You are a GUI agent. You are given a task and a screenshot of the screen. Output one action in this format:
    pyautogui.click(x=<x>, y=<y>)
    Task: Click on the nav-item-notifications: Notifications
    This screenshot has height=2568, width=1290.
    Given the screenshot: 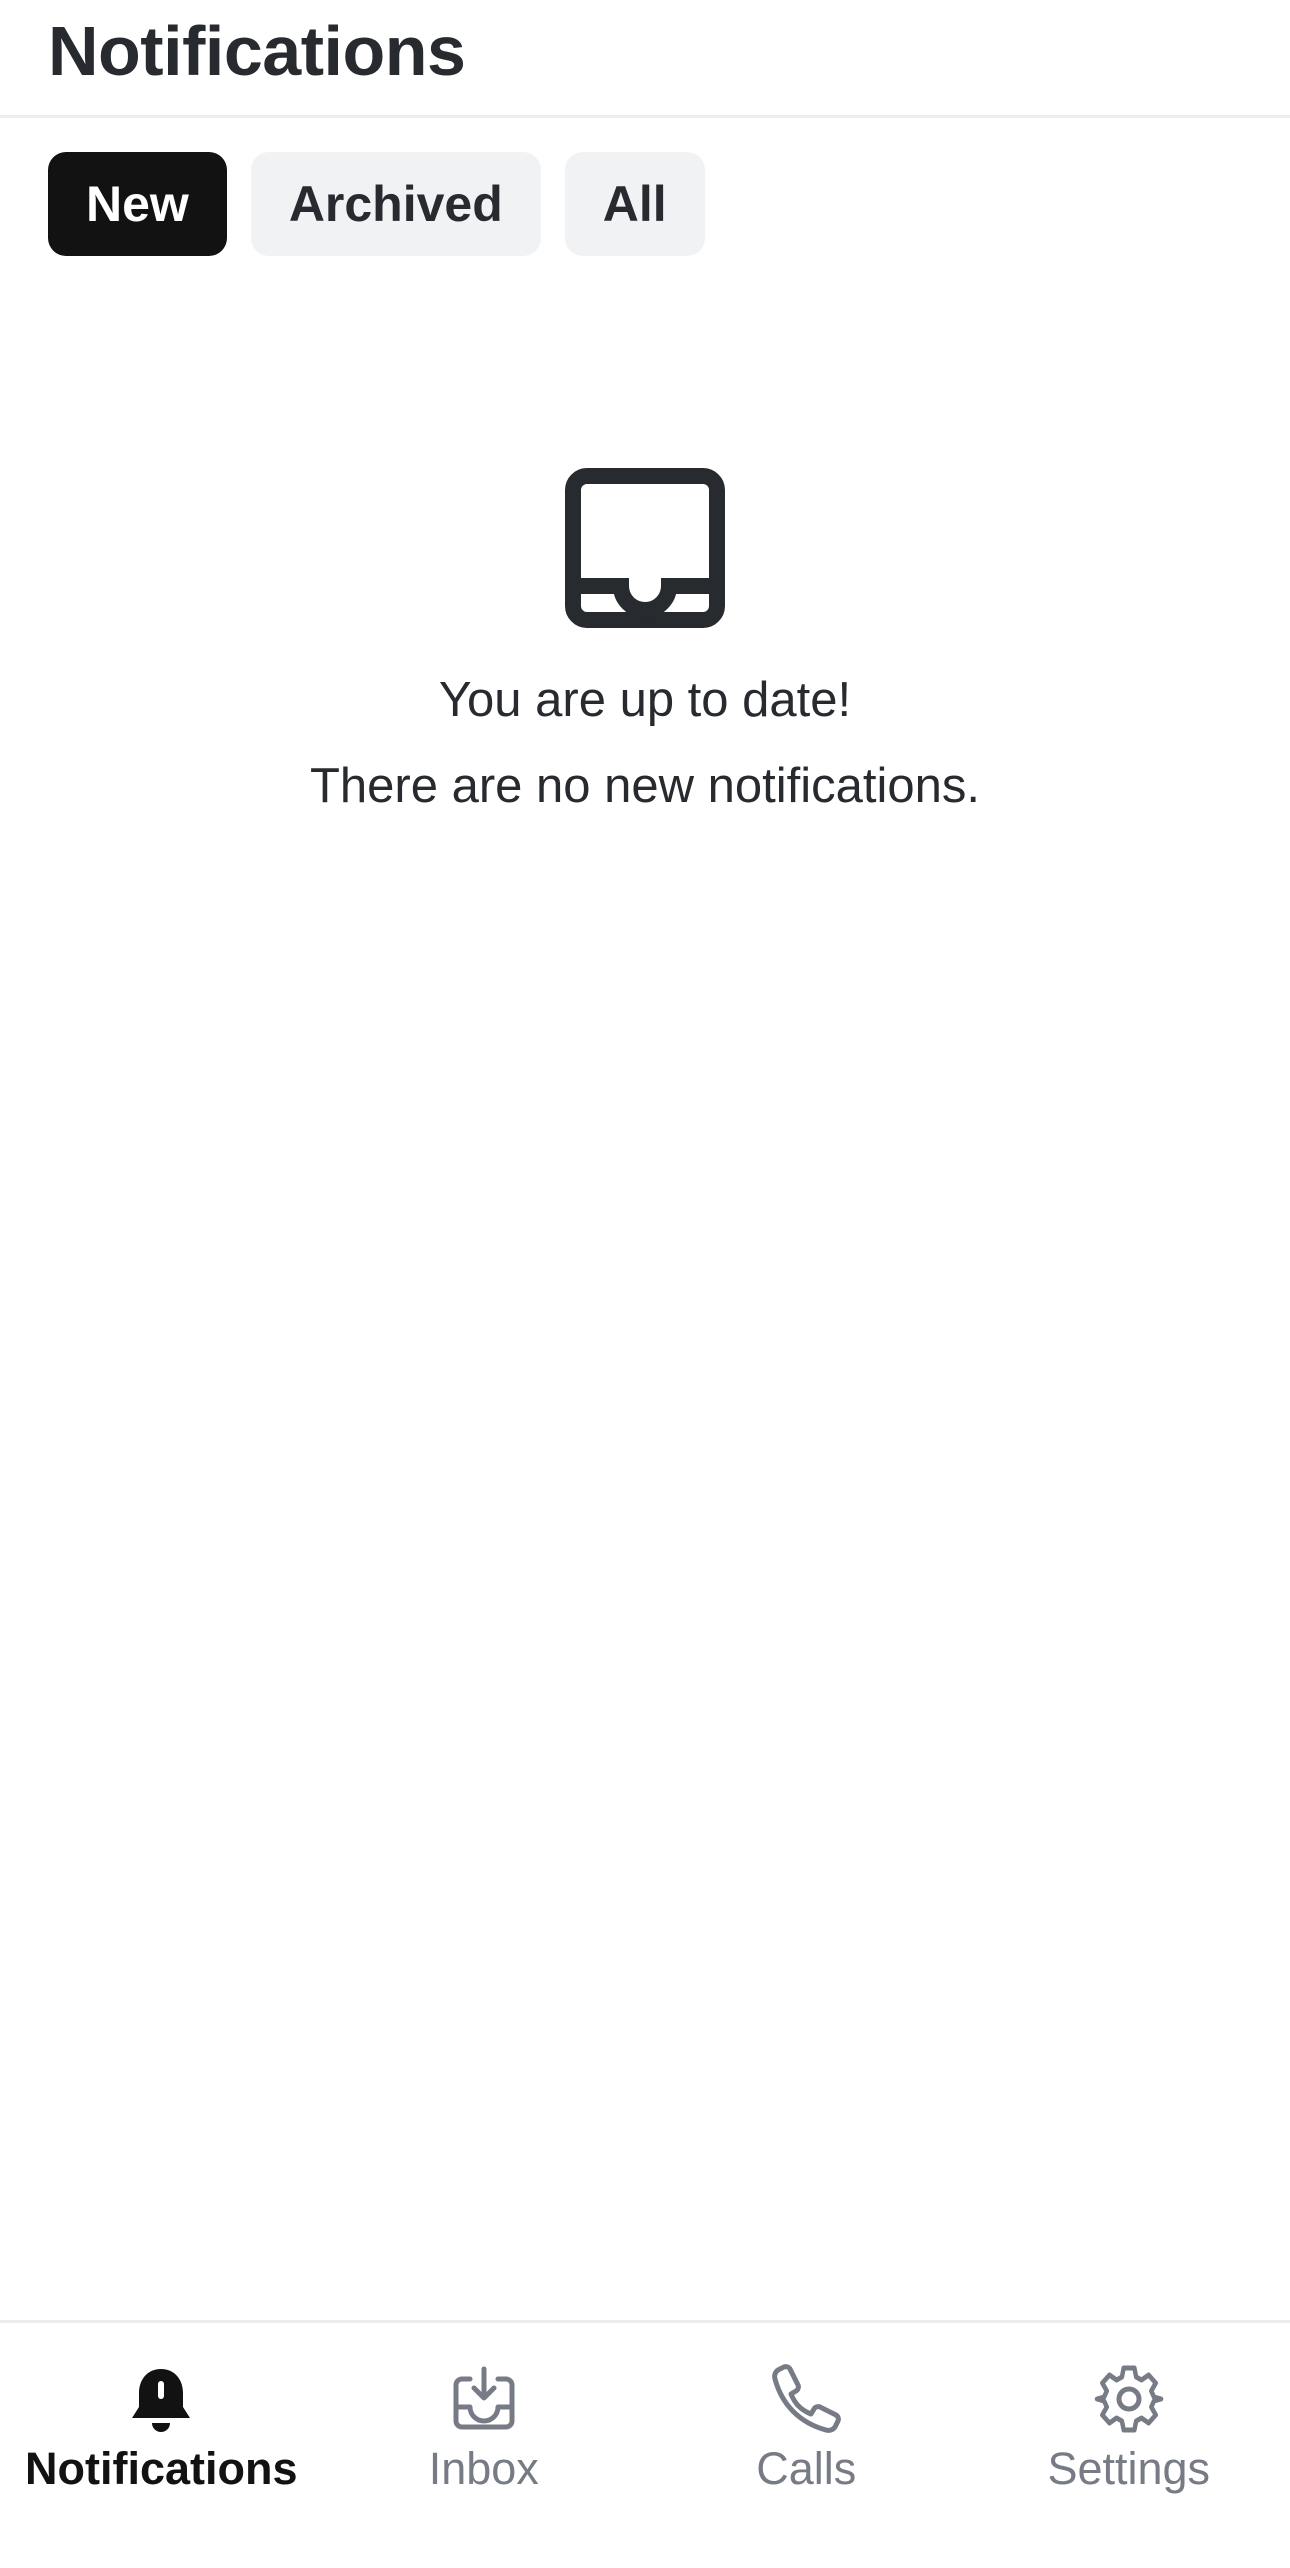 What is the action you would take?
    pyautogui.click(x=161, y=2445)
    